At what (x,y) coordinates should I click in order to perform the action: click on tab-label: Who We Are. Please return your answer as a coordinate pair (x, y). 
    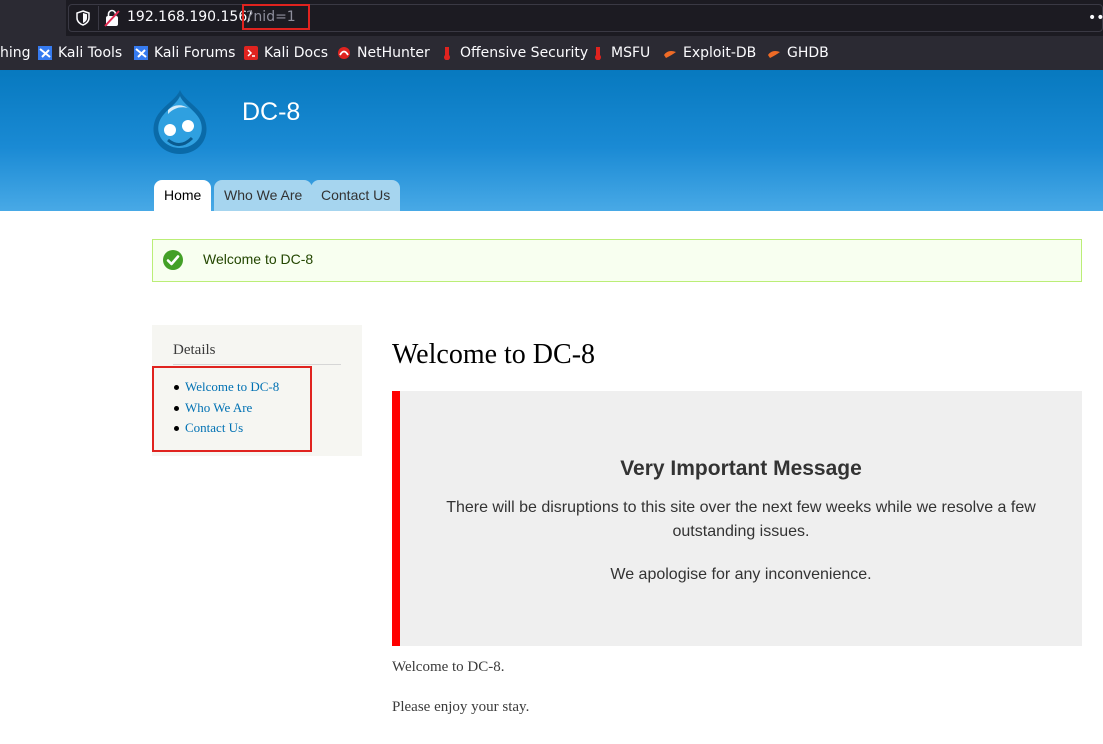
    Looking at the image, I should click on (263, 195).